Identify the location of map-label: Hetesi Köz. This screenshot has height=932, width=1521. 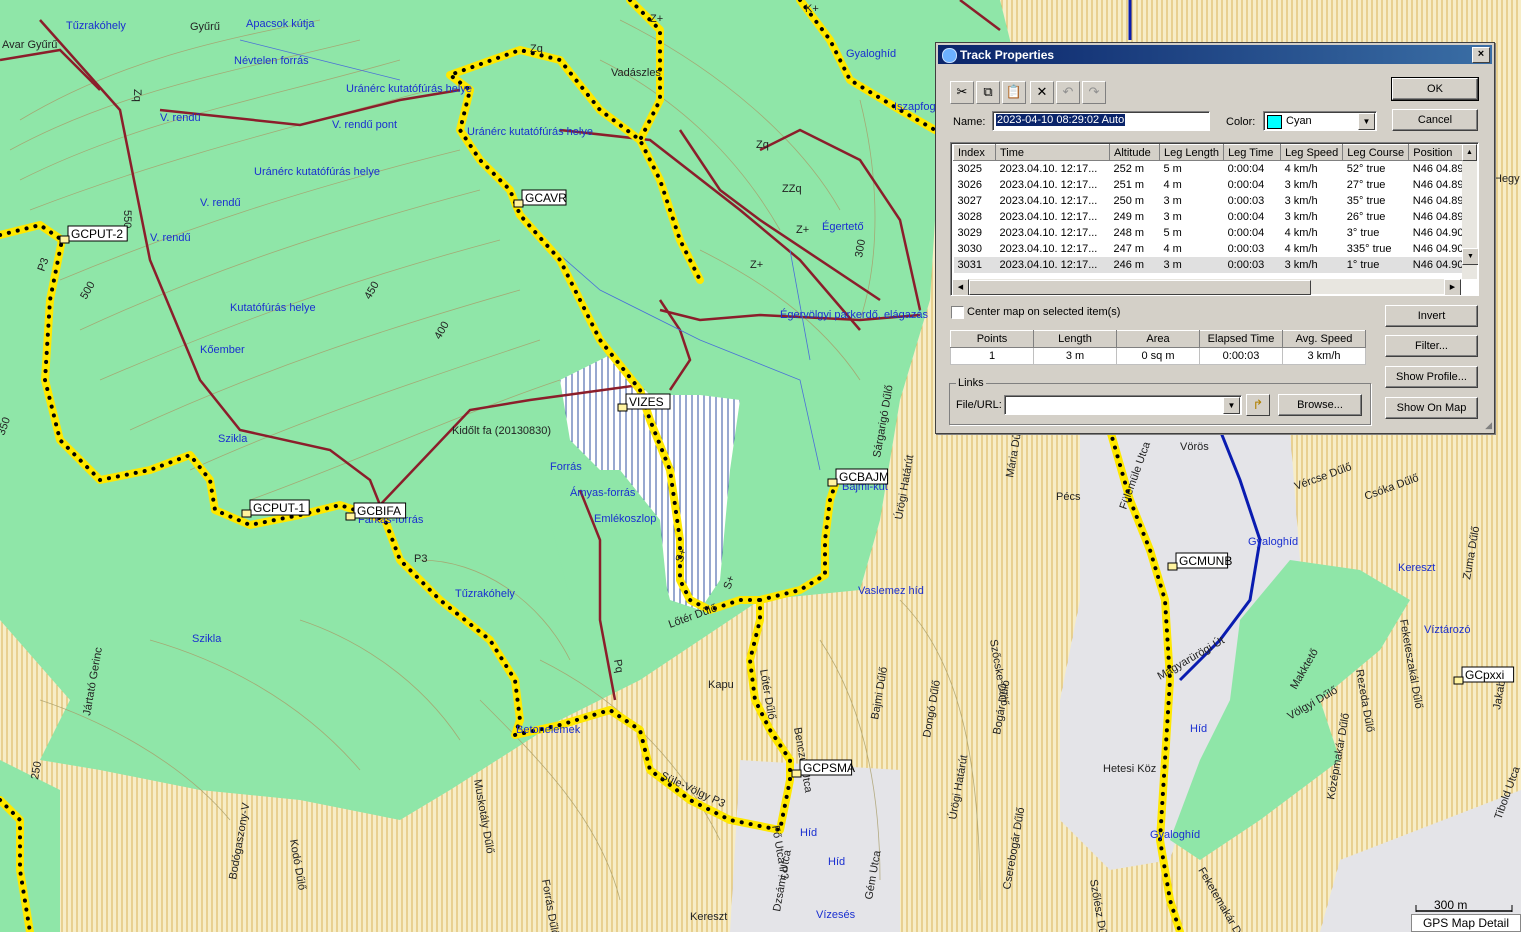
(1129, 769).